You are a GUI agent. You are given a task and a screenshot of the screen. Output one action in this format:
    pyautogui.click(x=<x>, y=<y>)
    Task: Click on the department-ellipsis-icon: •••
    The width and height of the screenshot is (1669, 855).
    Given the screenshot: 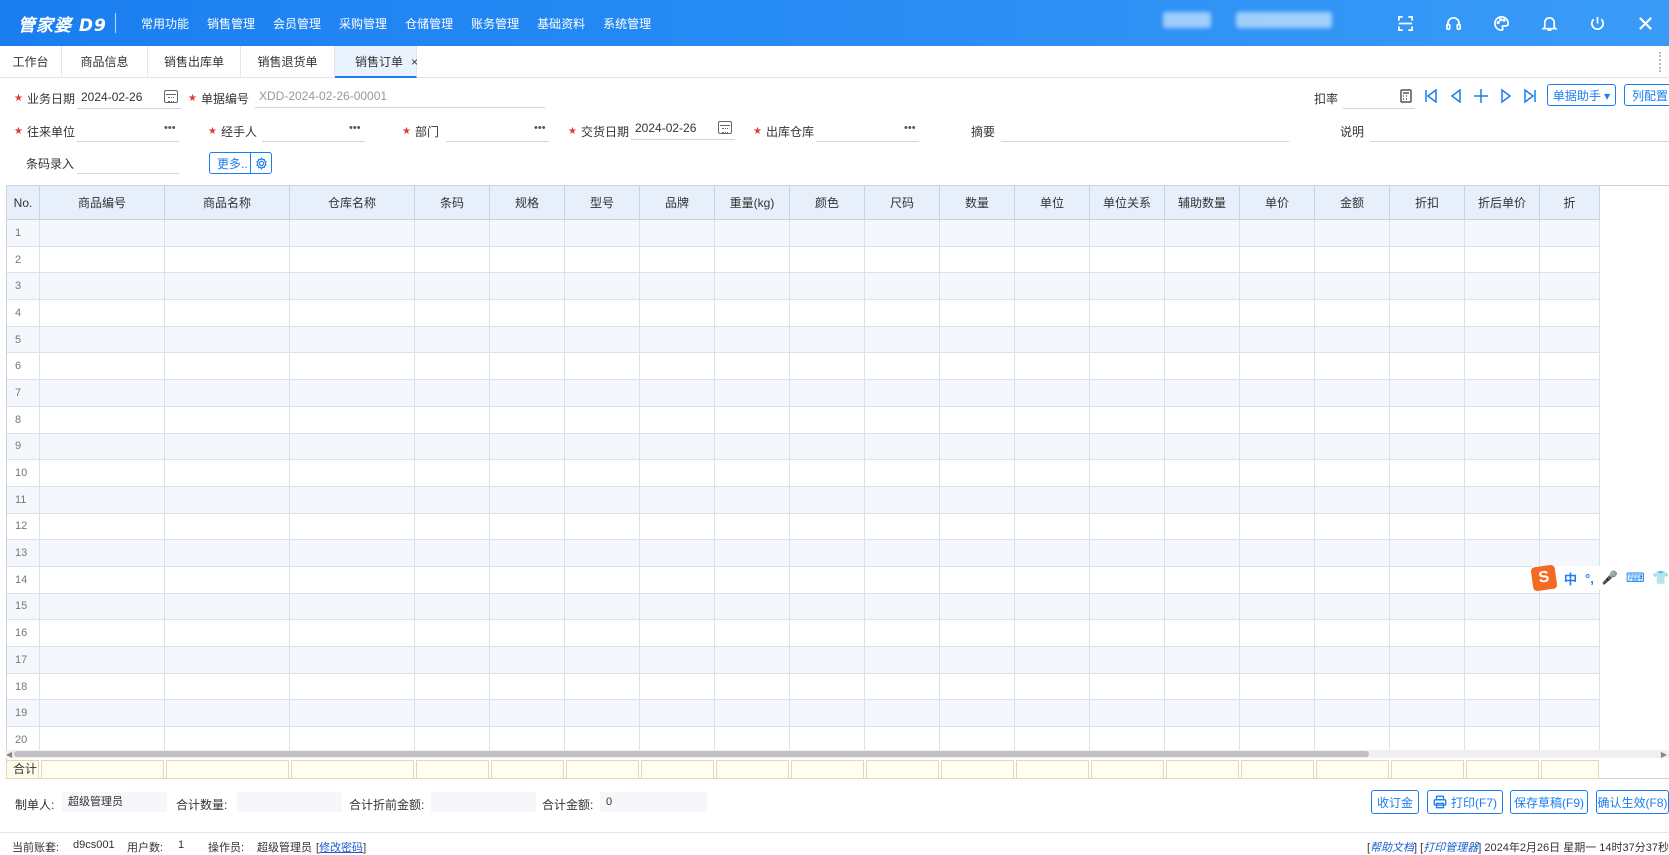 What is the action you would take?
    pyautogui.click(x=540, y=128)
    